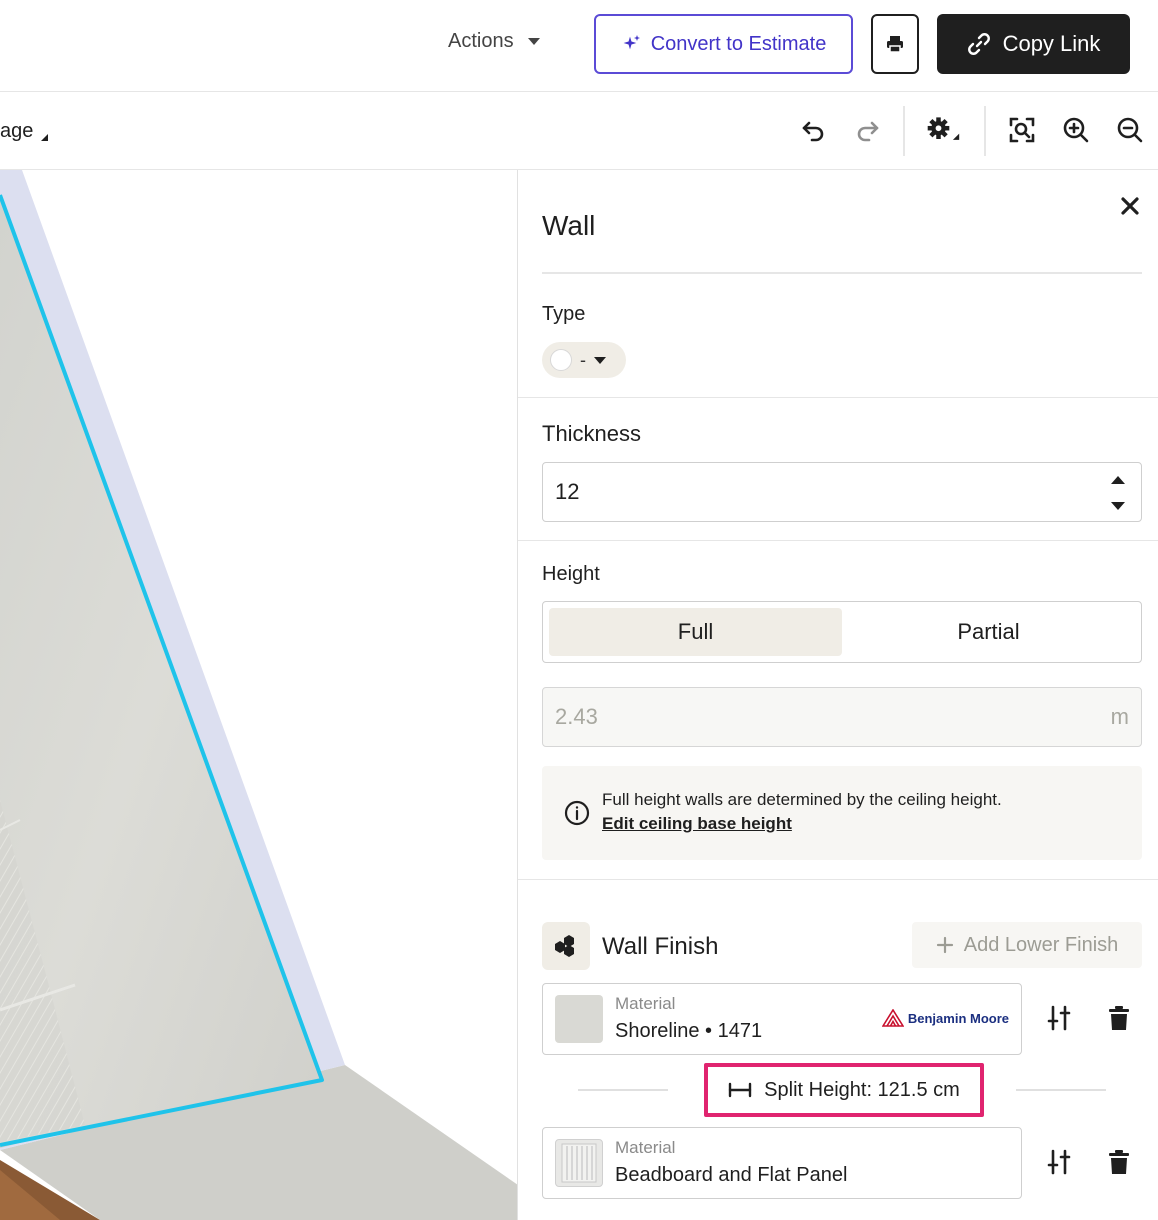 The height and width of the screenshot is (1220, 1158). I want to click on split-line-right, so click(1061, 1090).